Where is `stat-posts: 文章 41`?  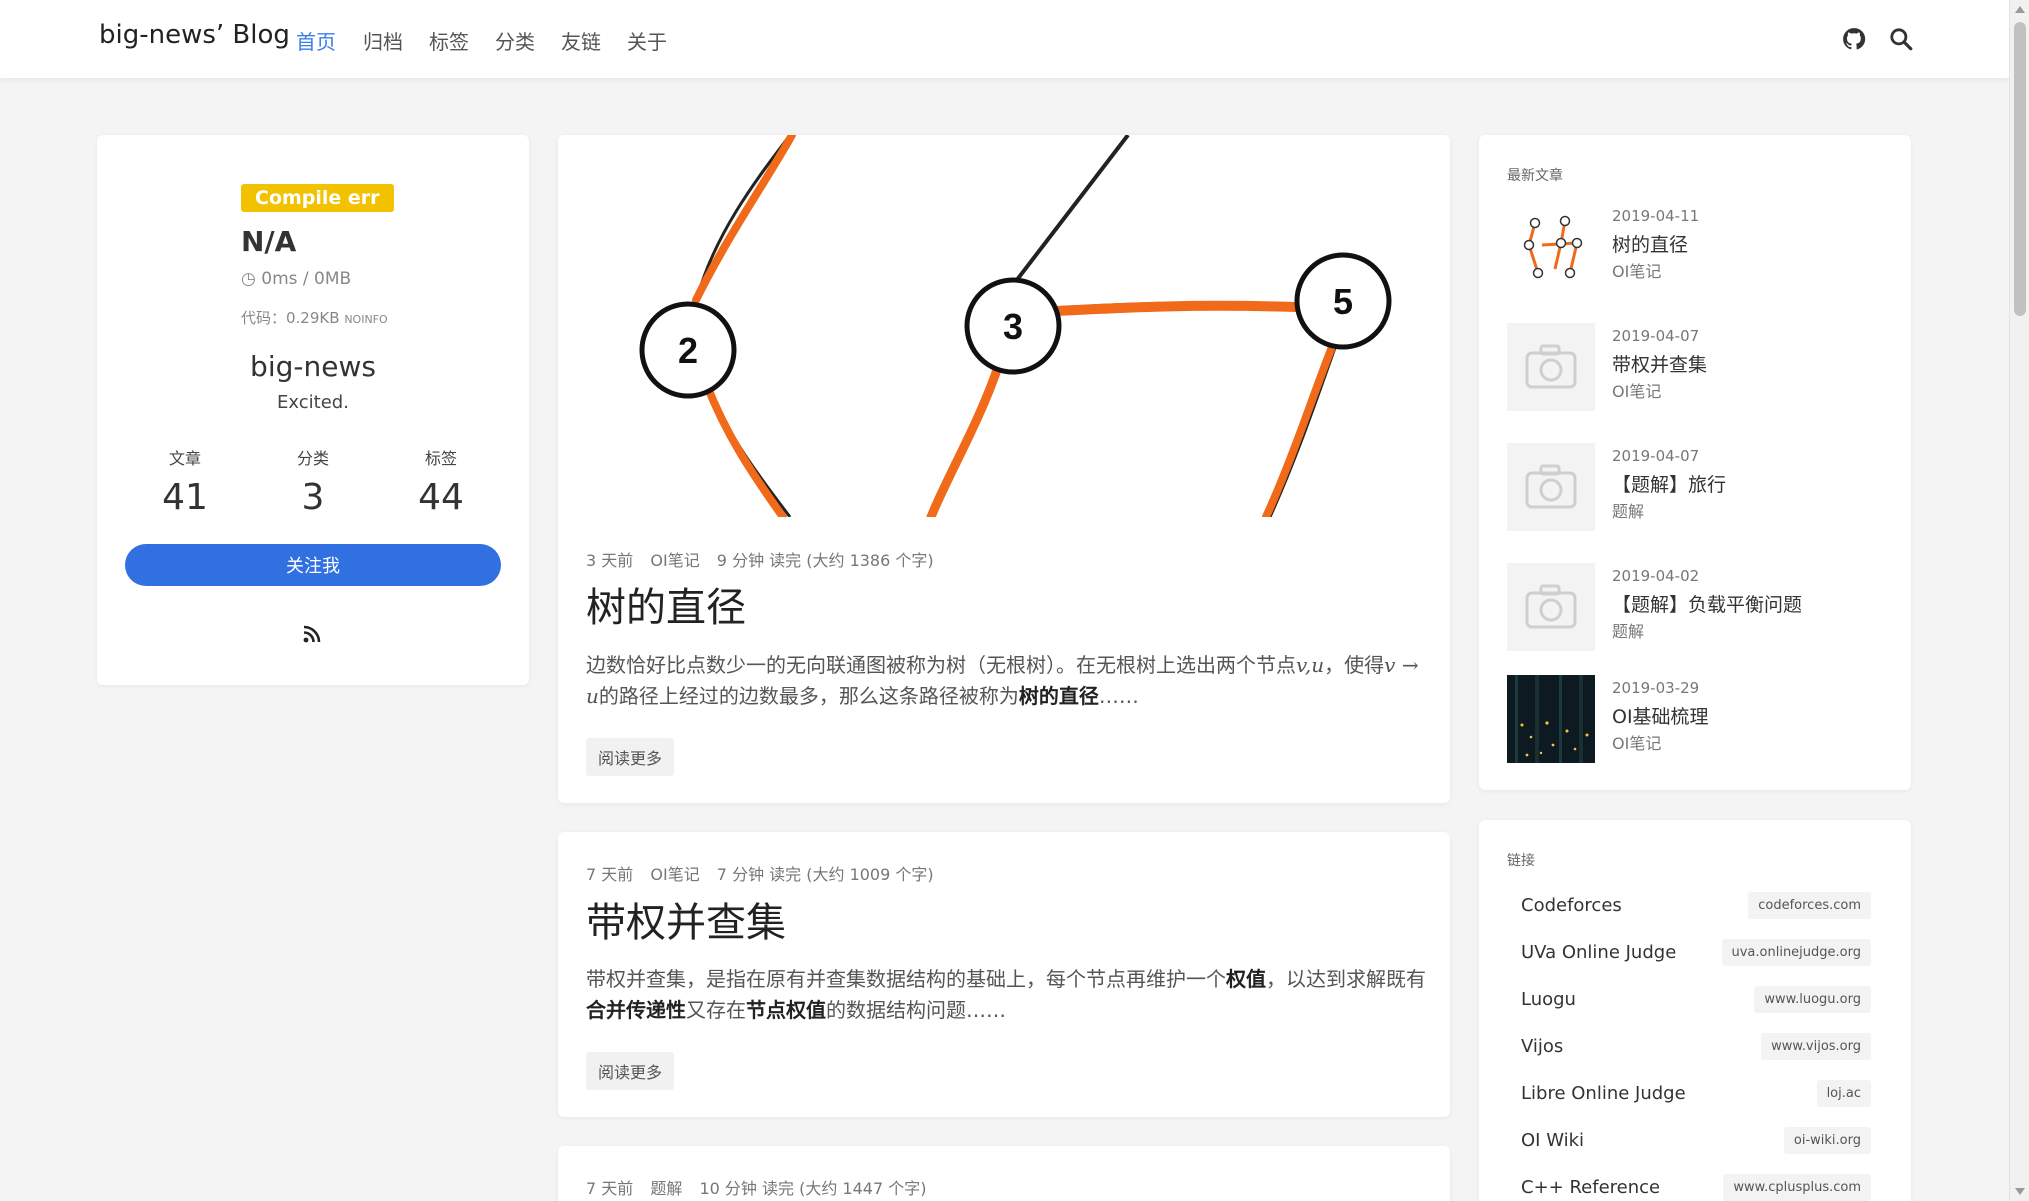 stat-posts: 文章 41 is located at coordinates (185, 481).